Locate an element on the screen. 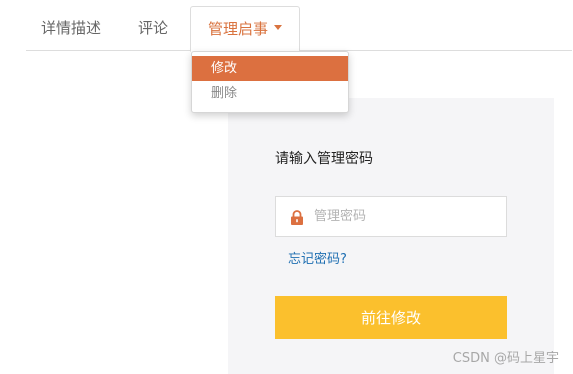 The width and height of the screenshot is (573, 374). manage-dropdown-menu: 修改 删除 is located at coordinates (270, 82).